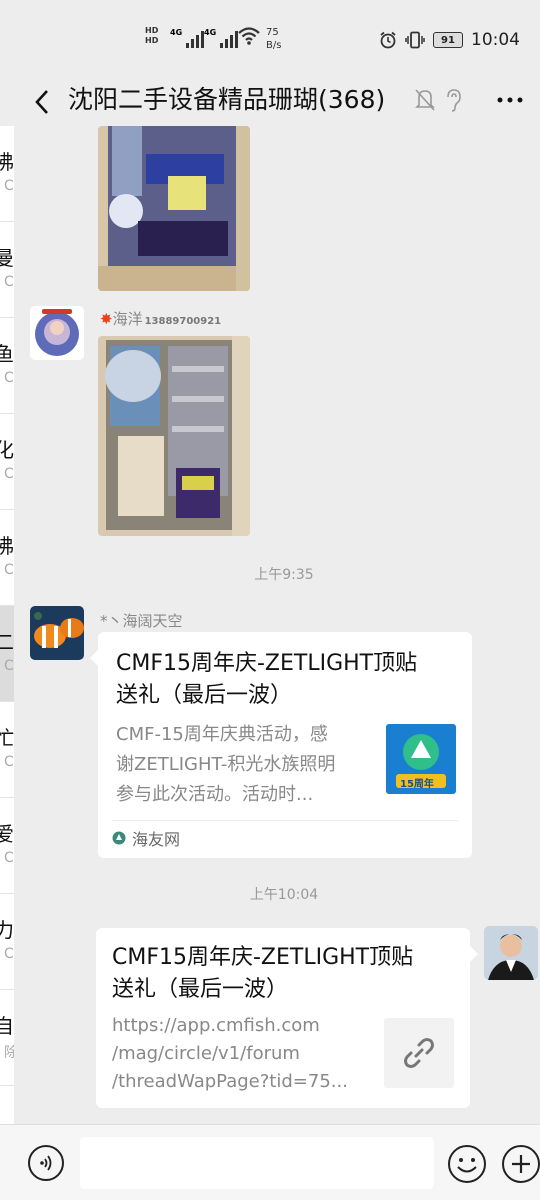  I want to click on conversation-item-active: 二C, so click(7, 654).